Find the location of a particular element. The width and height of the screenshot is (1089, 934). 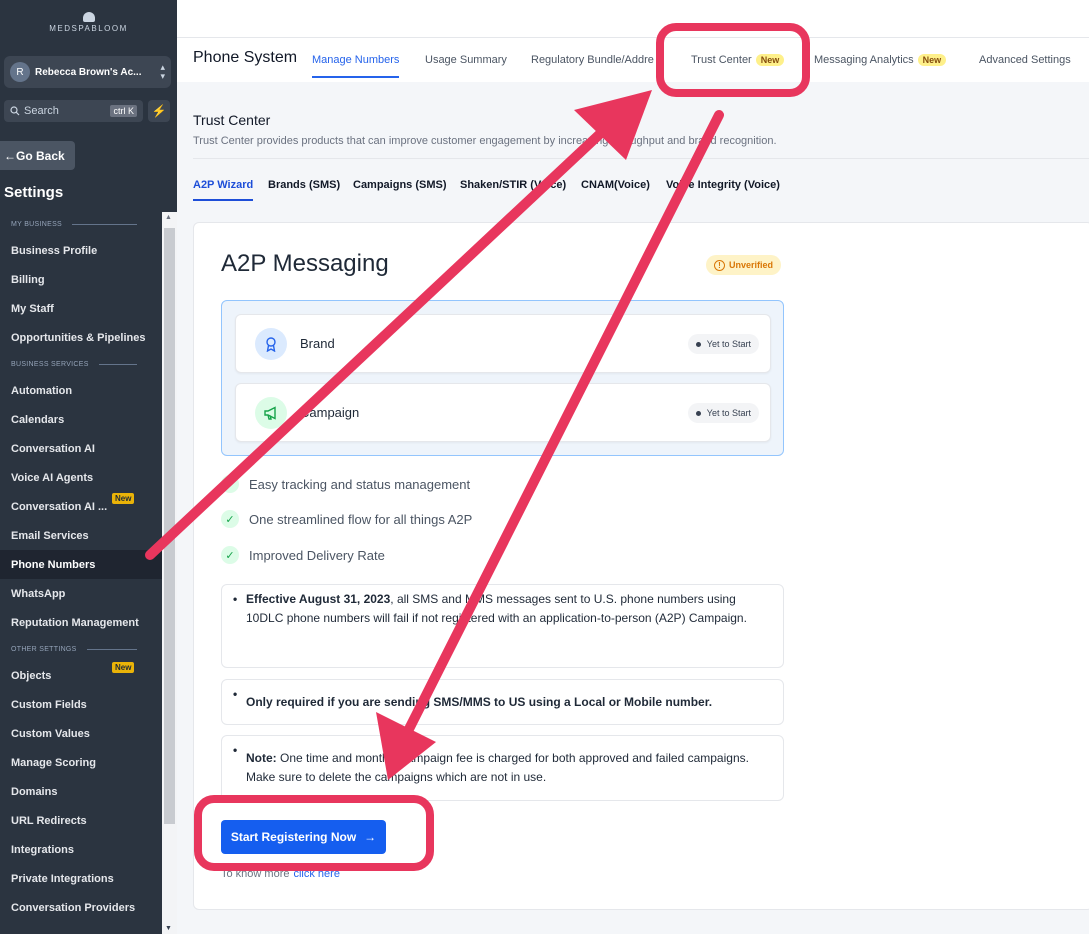

tab-campaigns-sms: Campaigns (SMS) is located at coordinates (400, 185).